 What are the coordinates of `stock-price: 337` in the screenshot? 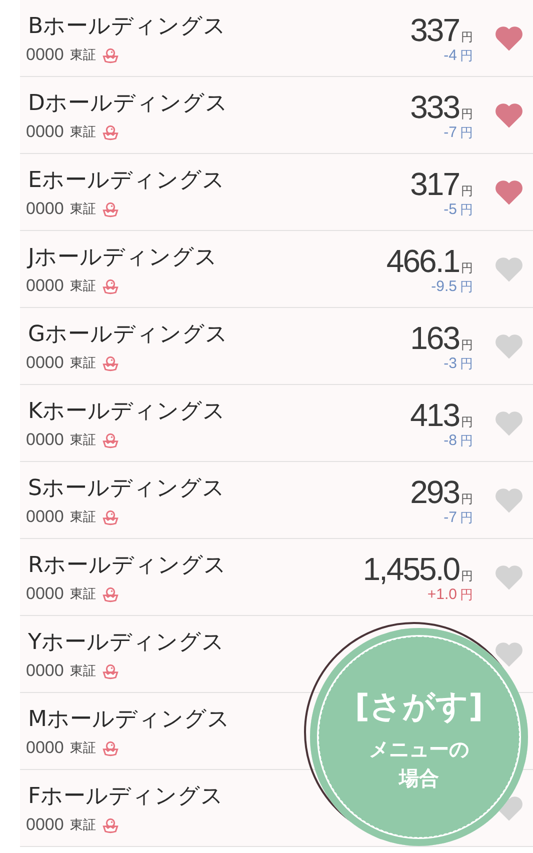 It's located at (434, 30).